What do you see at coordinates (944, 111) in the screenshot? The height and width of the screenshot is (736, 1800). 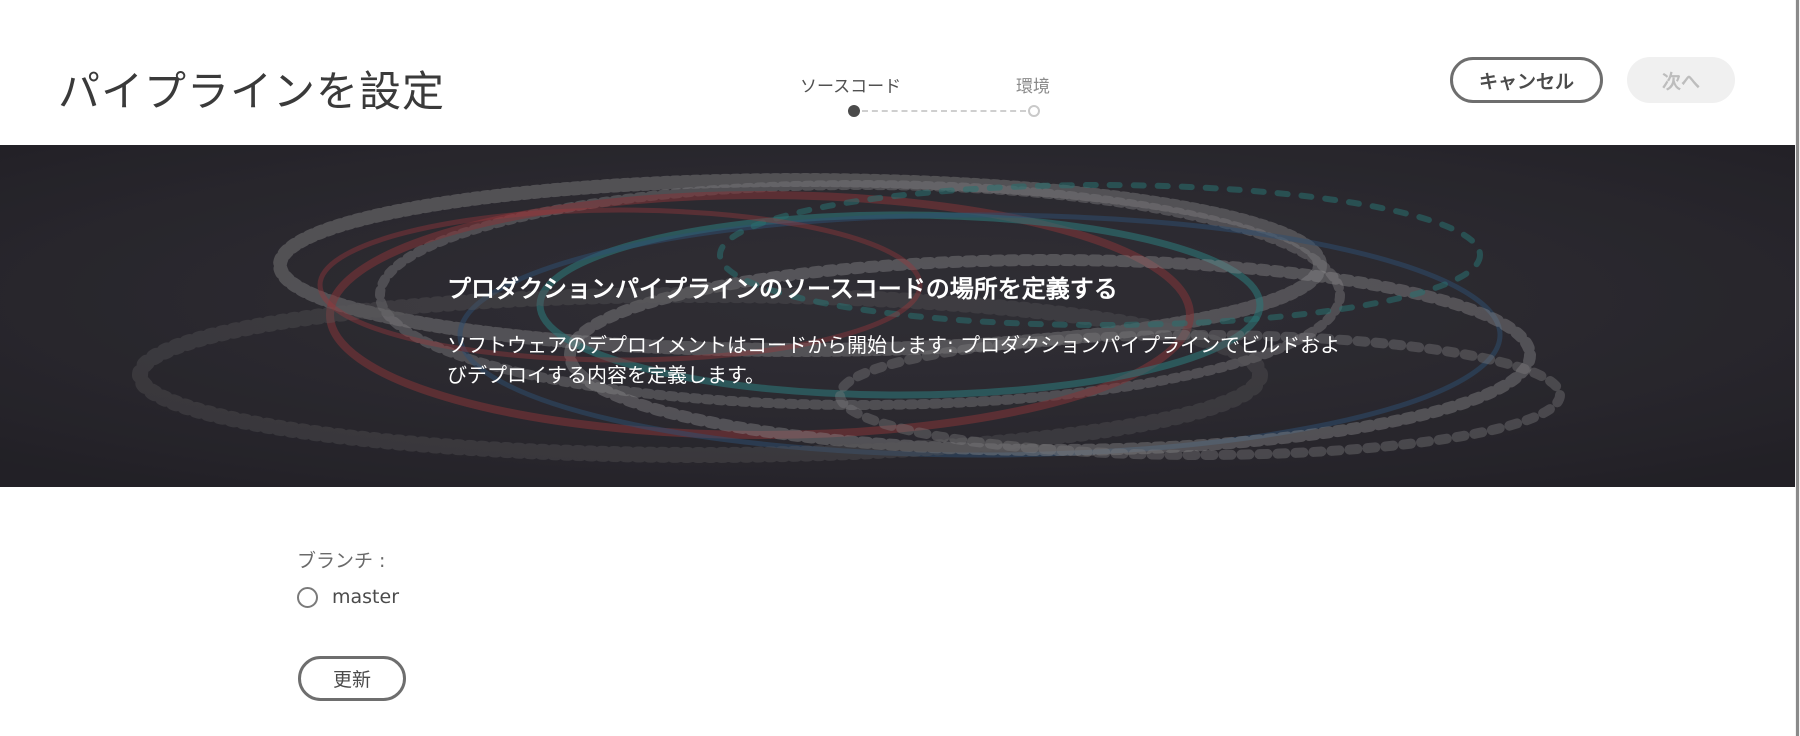 I see `step-connector-line` at bounding box center [944, 111].